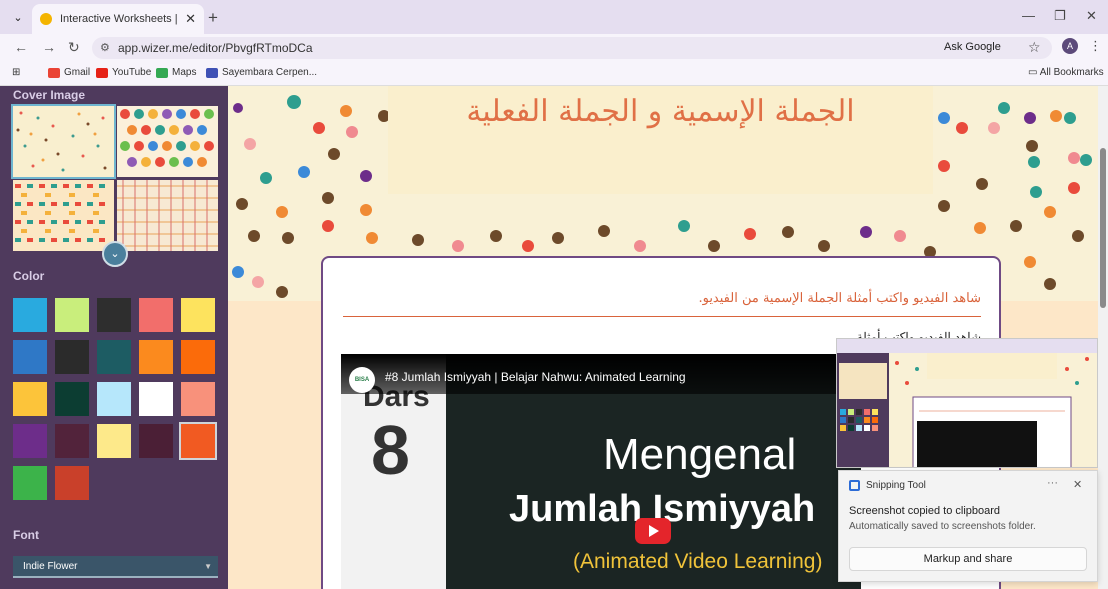  I want to click on forward-icon: →, so click(49, 47).